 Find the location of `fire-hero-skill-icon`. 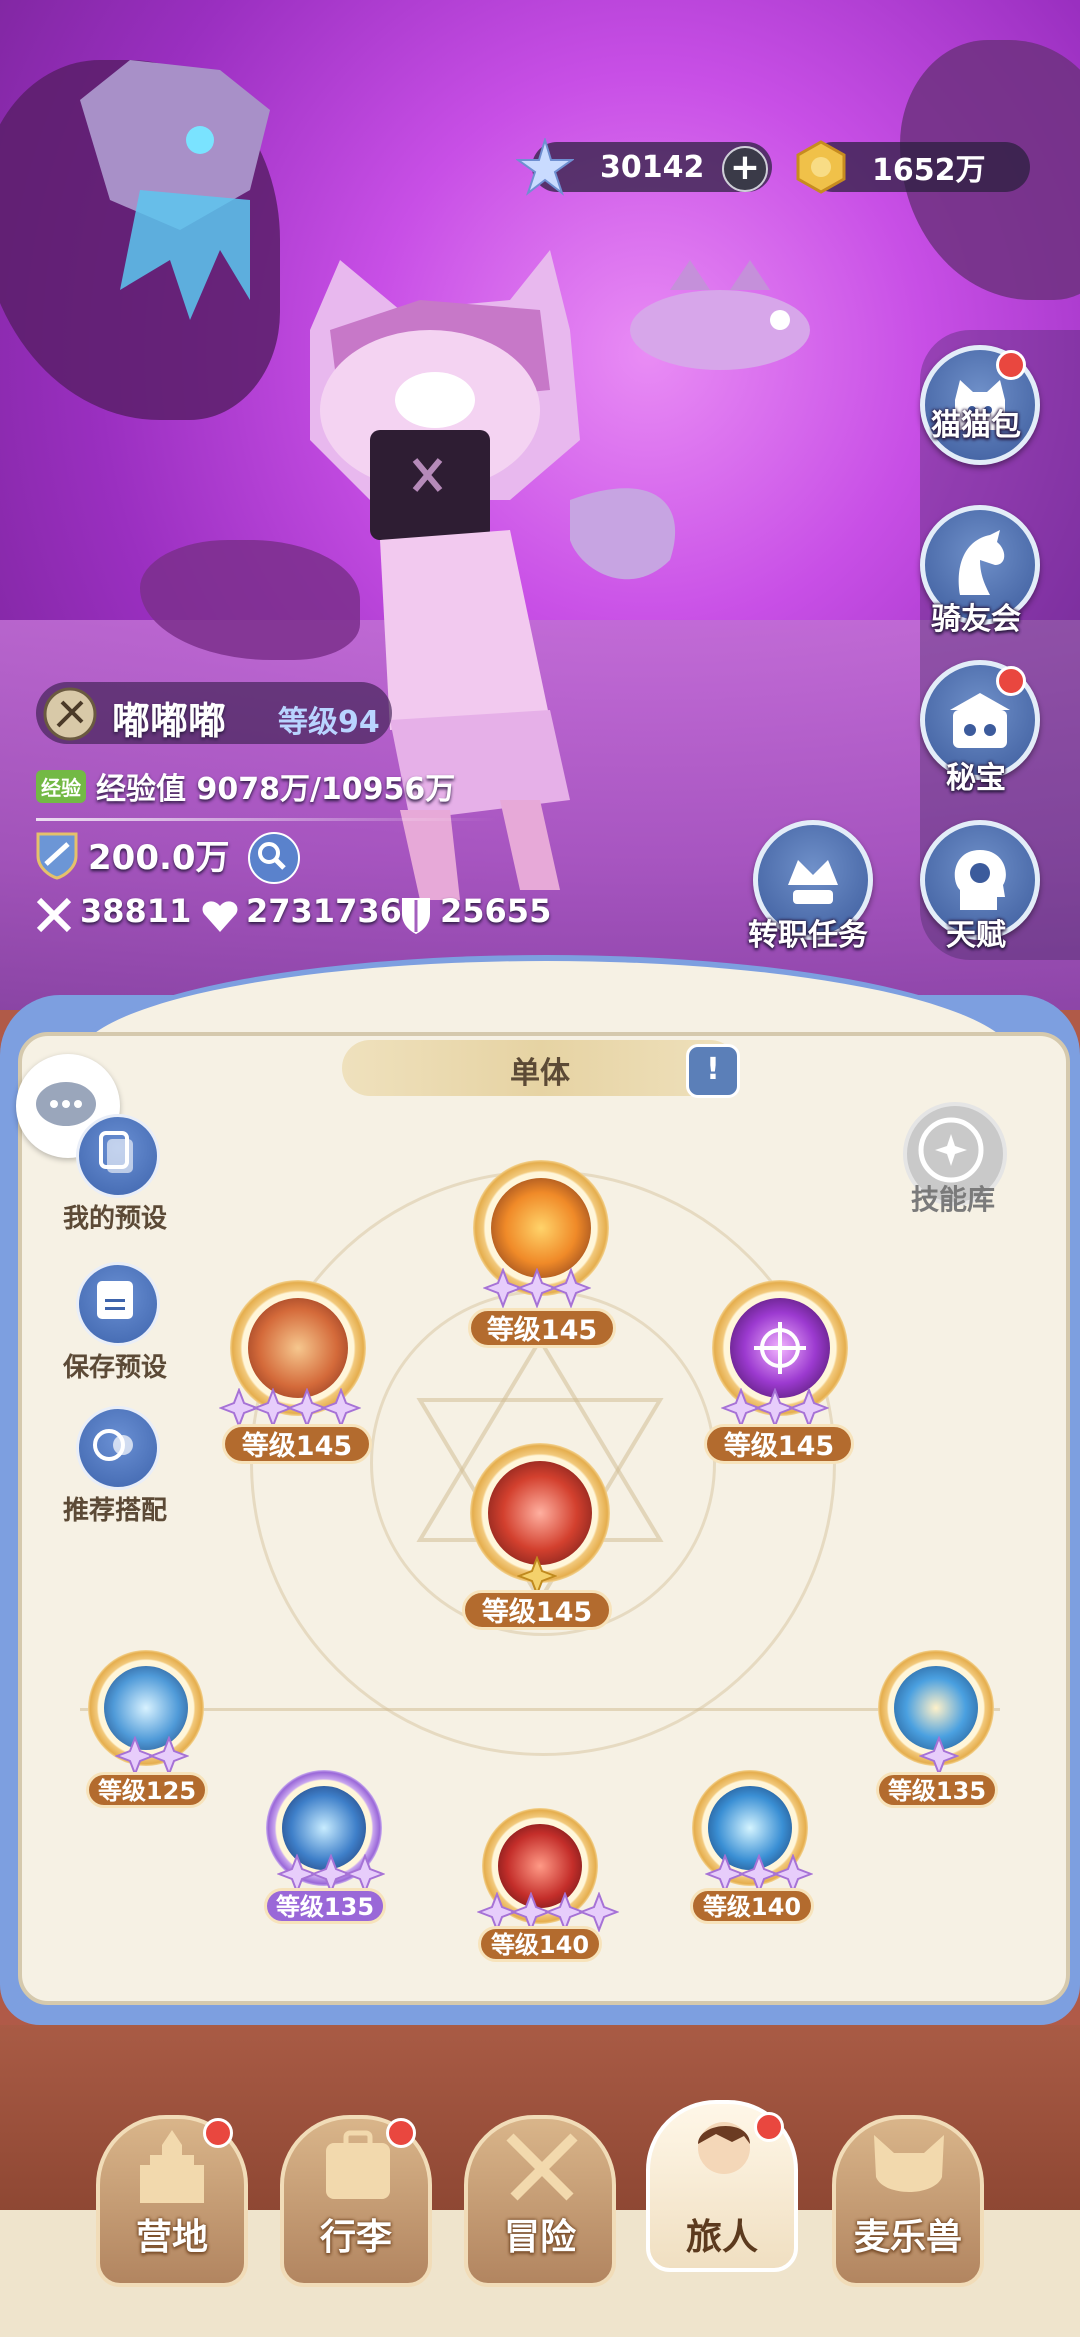

fire-hero-skill-icon is located at coordinates (298, 1348).